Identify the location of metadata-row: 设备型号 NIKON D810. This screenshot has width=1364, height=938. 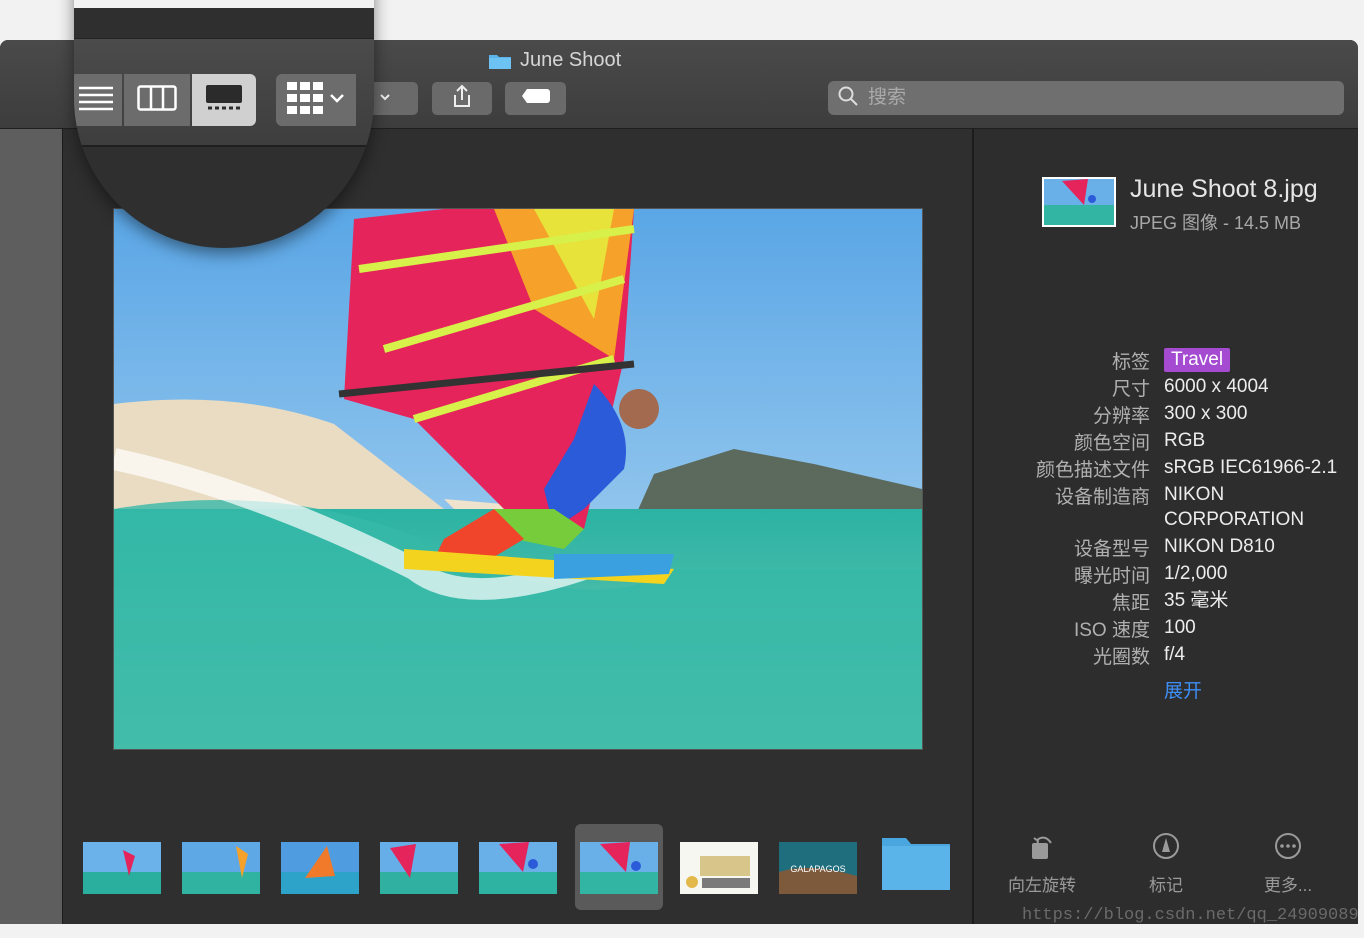
(1166, 547).